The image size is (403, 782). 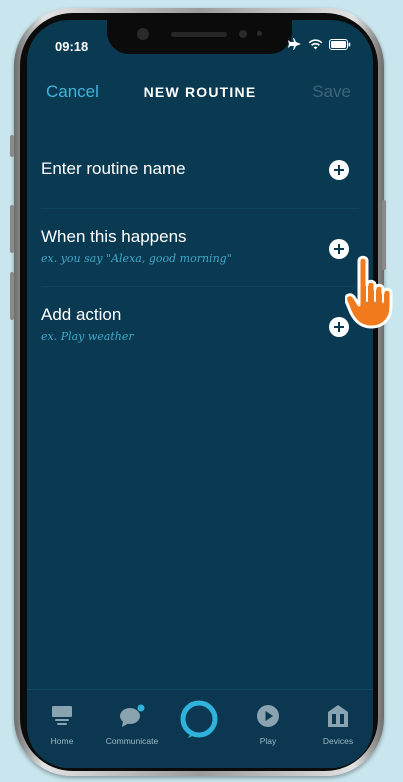 What do you see at coordinates (62, 729) in the screenshot?
I see `tab-home: Home` at bounding box center [62, 729].